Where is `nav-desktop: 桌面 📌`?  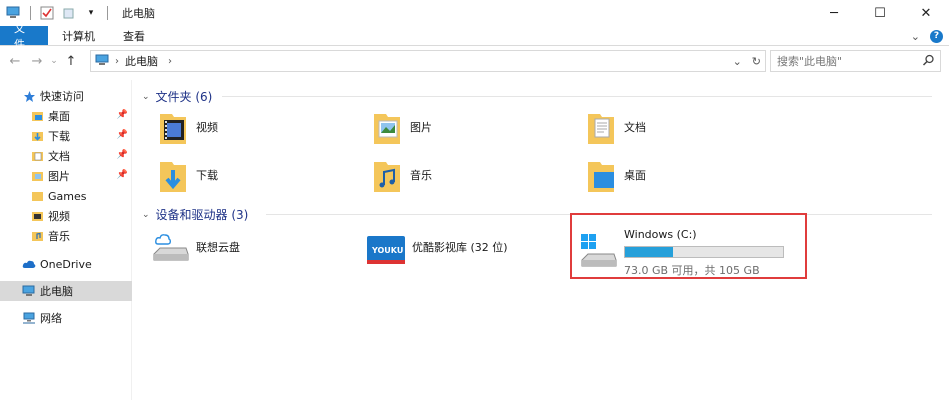 nav-desktop: 桌面 📌 is located at coordinates (66, 116).